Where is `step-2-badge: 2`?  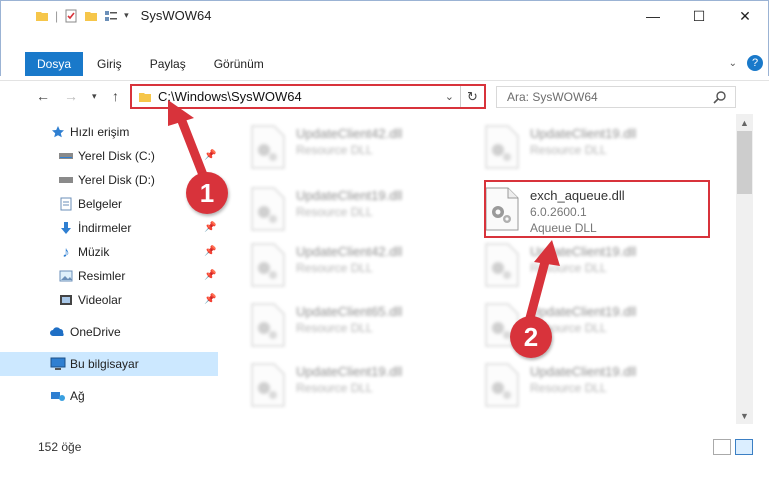 step-2-badge: 2 is located at coordinates (531, 337).